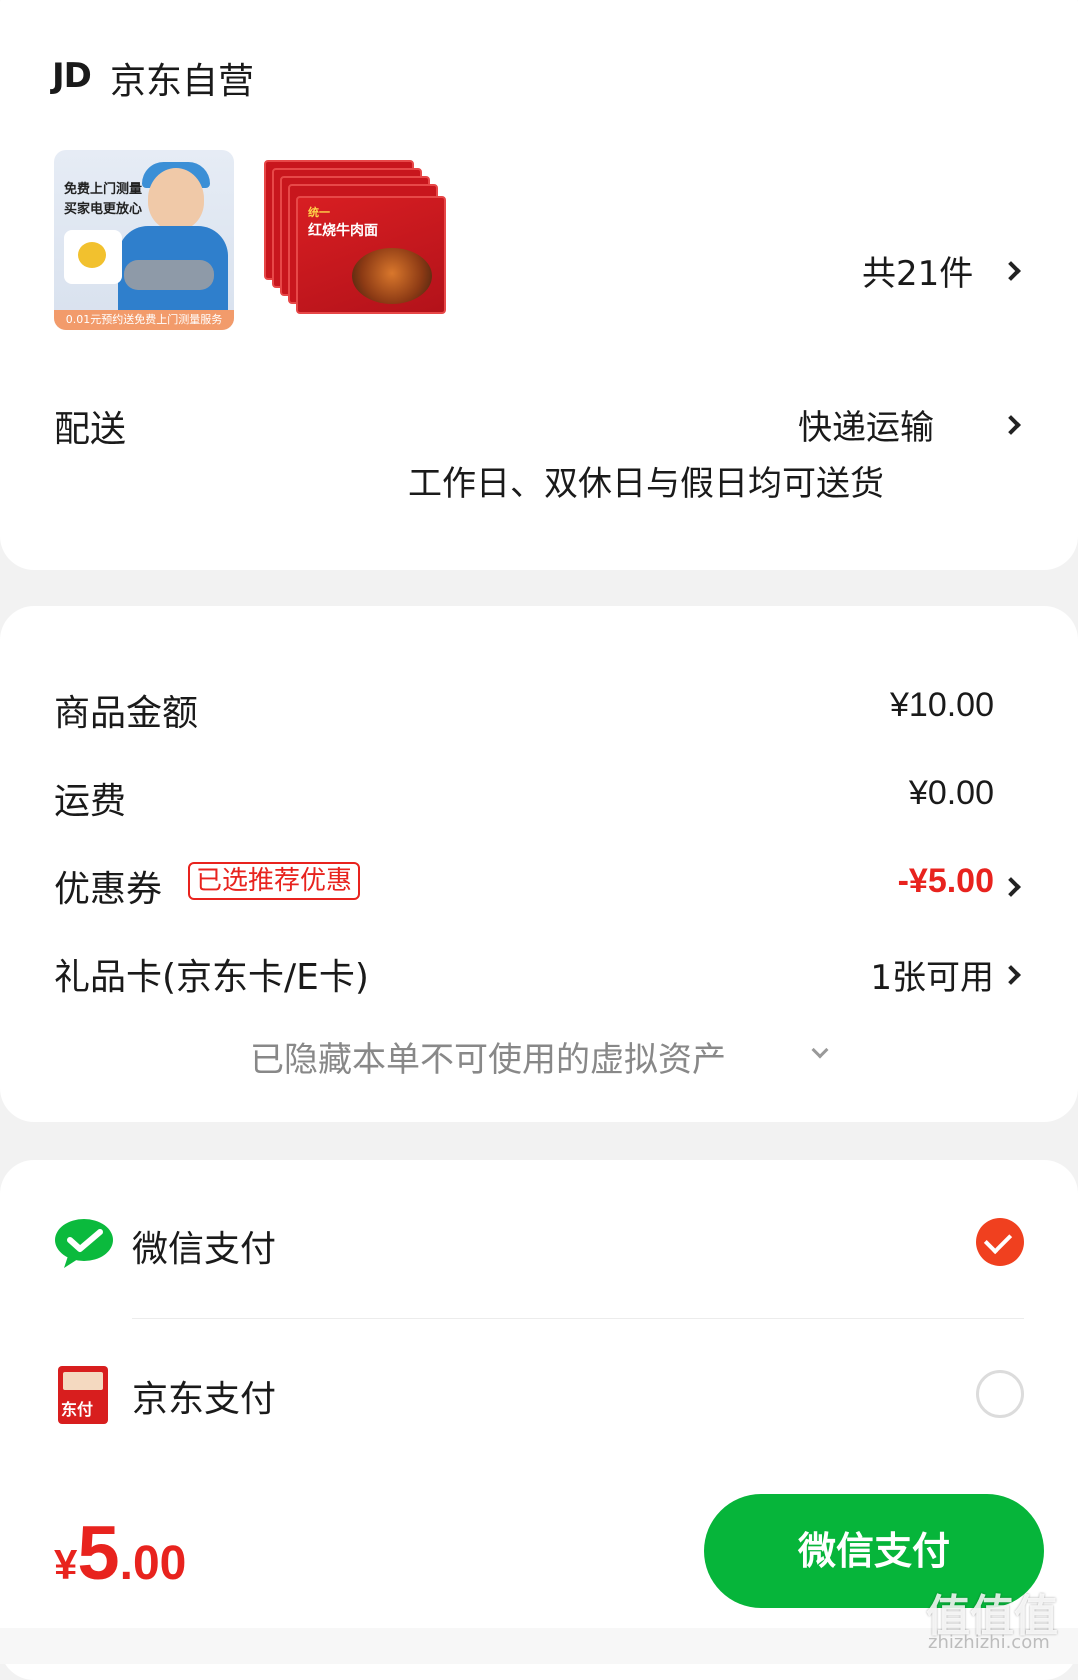  Describe the element at coordinates (392, 276) in the screenshot. I see `noodle-bowl-graphic` at that location.